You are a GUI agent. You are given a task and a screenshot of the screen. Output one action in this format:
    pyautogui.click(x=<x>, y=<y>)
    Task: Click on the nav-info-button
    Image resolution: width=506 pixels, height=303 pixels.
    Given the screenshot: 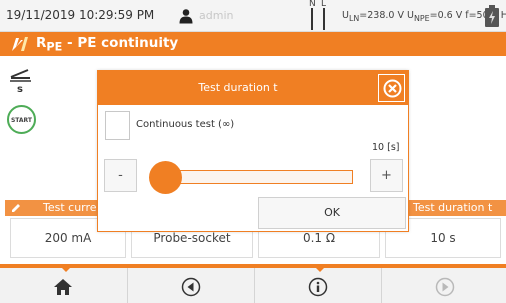 What is the action you would take?
    pyautogui.click(x=317, y=285)
    